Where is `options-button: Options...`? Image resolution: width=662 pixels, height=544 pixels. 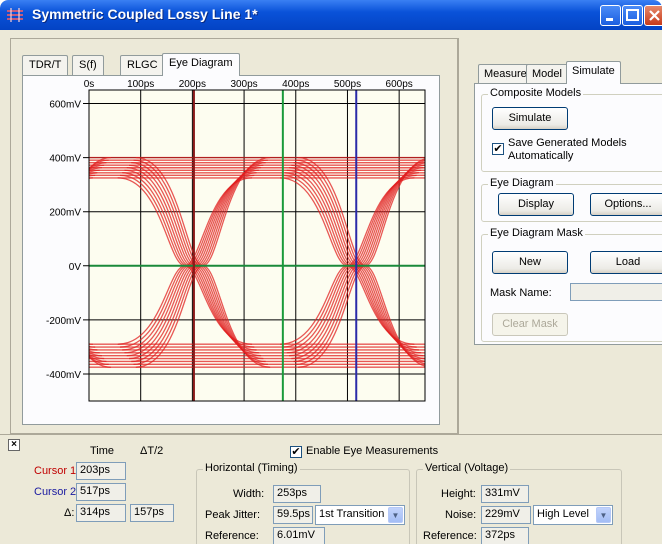
options-button: Options... is located at coordinates (626, 204).